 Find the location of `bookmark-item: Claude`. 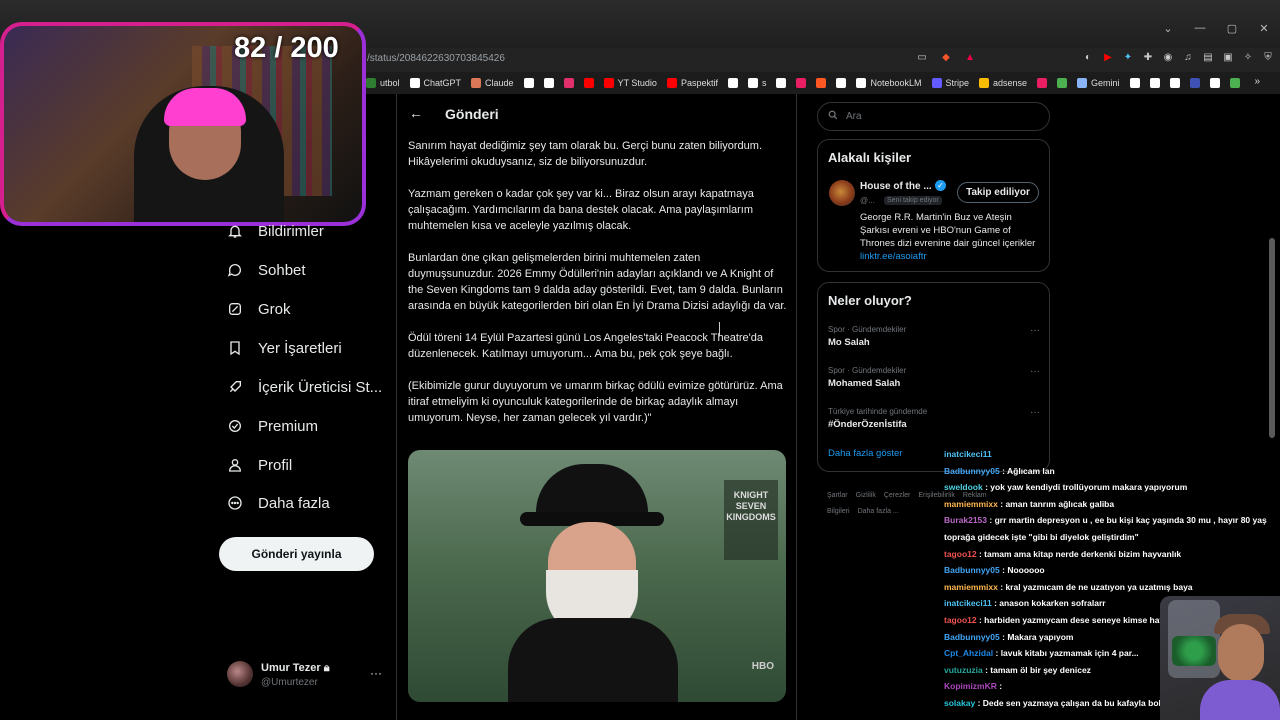

bookmark-item: Claude is located at coordinates (492, 83).